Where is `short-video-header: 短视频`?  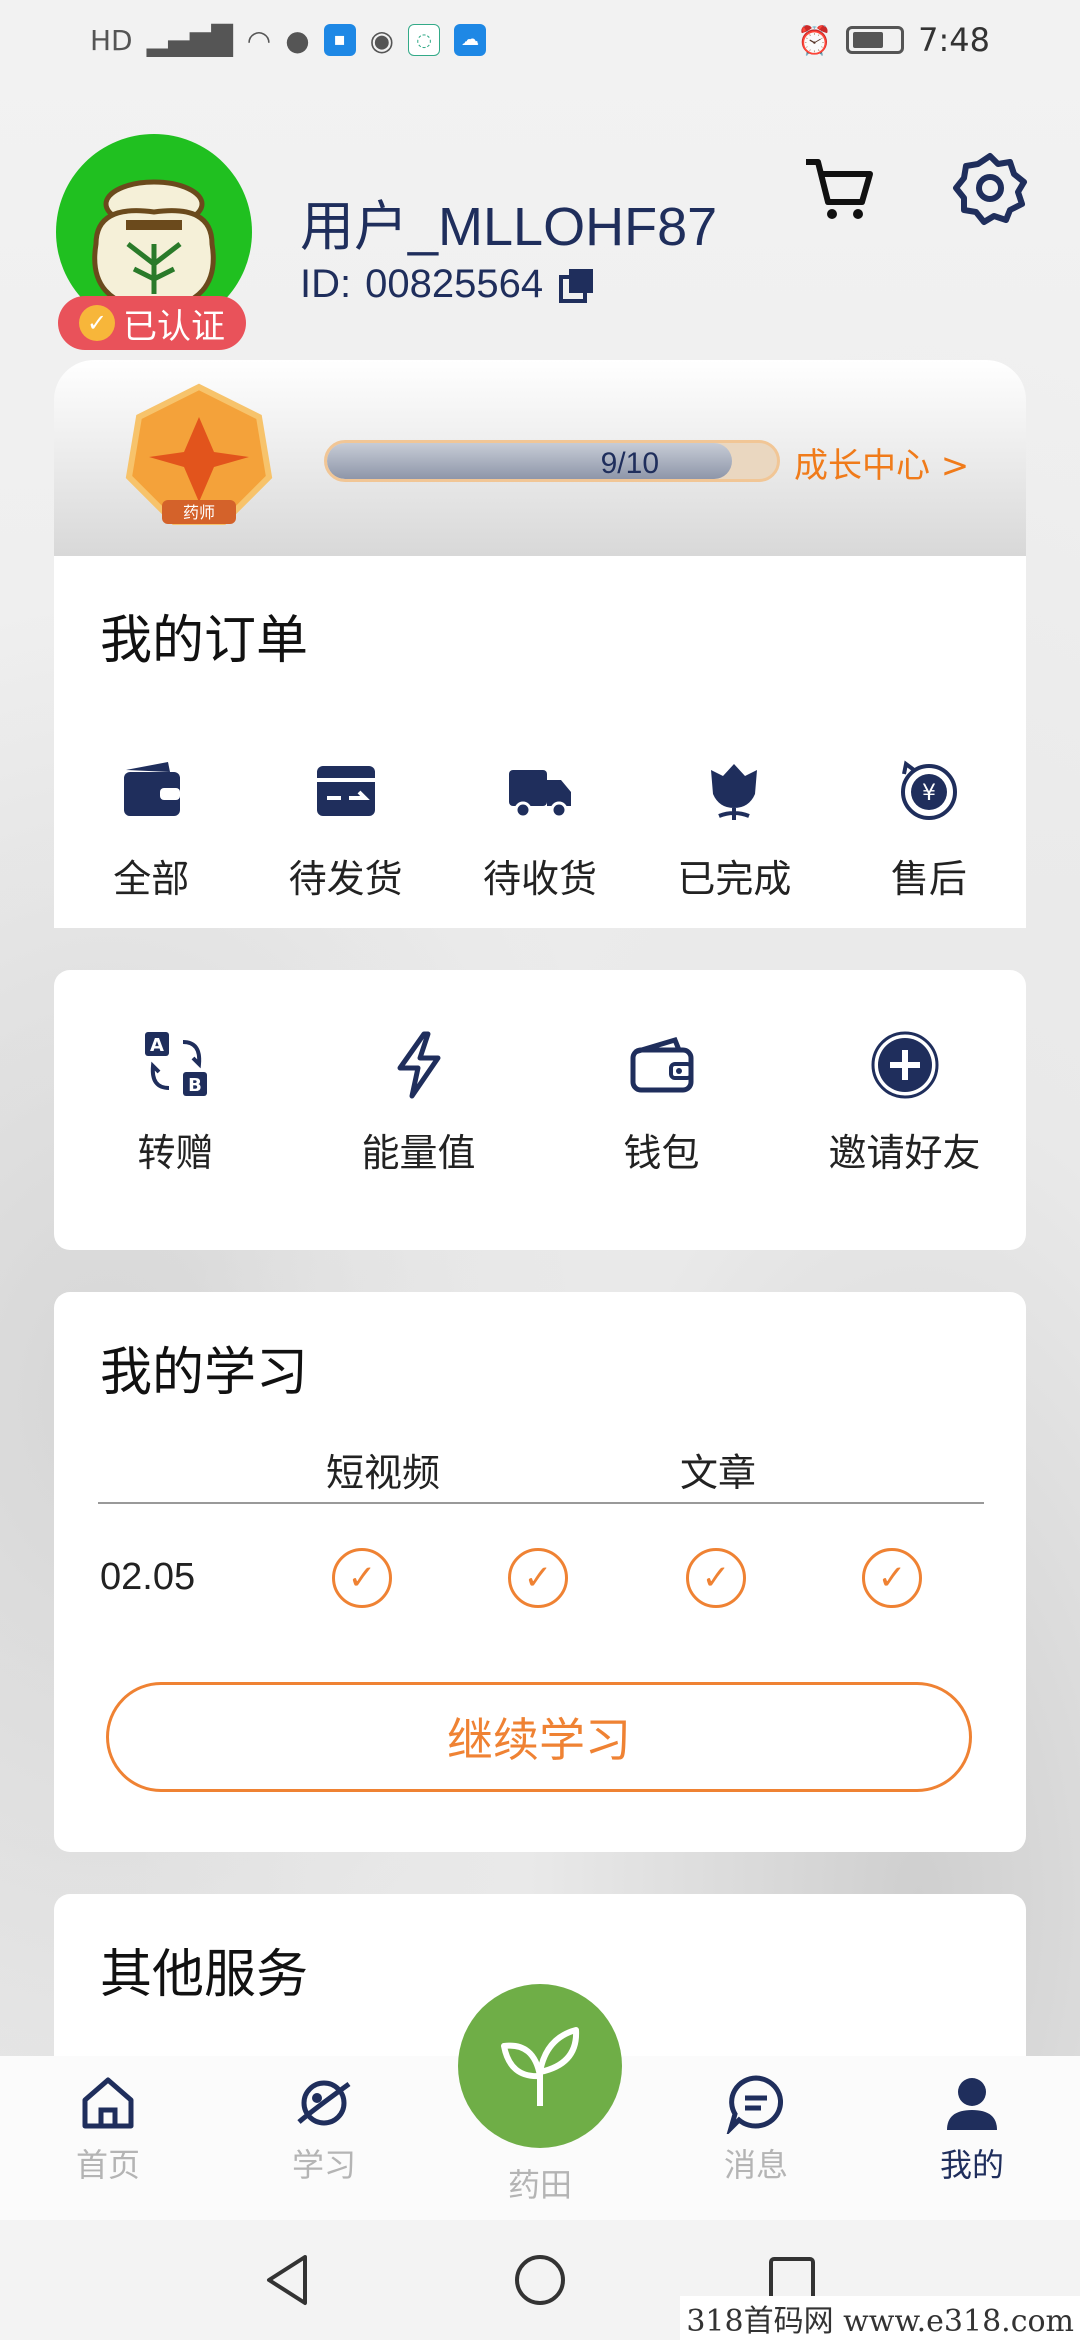
short-video-header: 短视频 is located at coordinates (383, 1473).